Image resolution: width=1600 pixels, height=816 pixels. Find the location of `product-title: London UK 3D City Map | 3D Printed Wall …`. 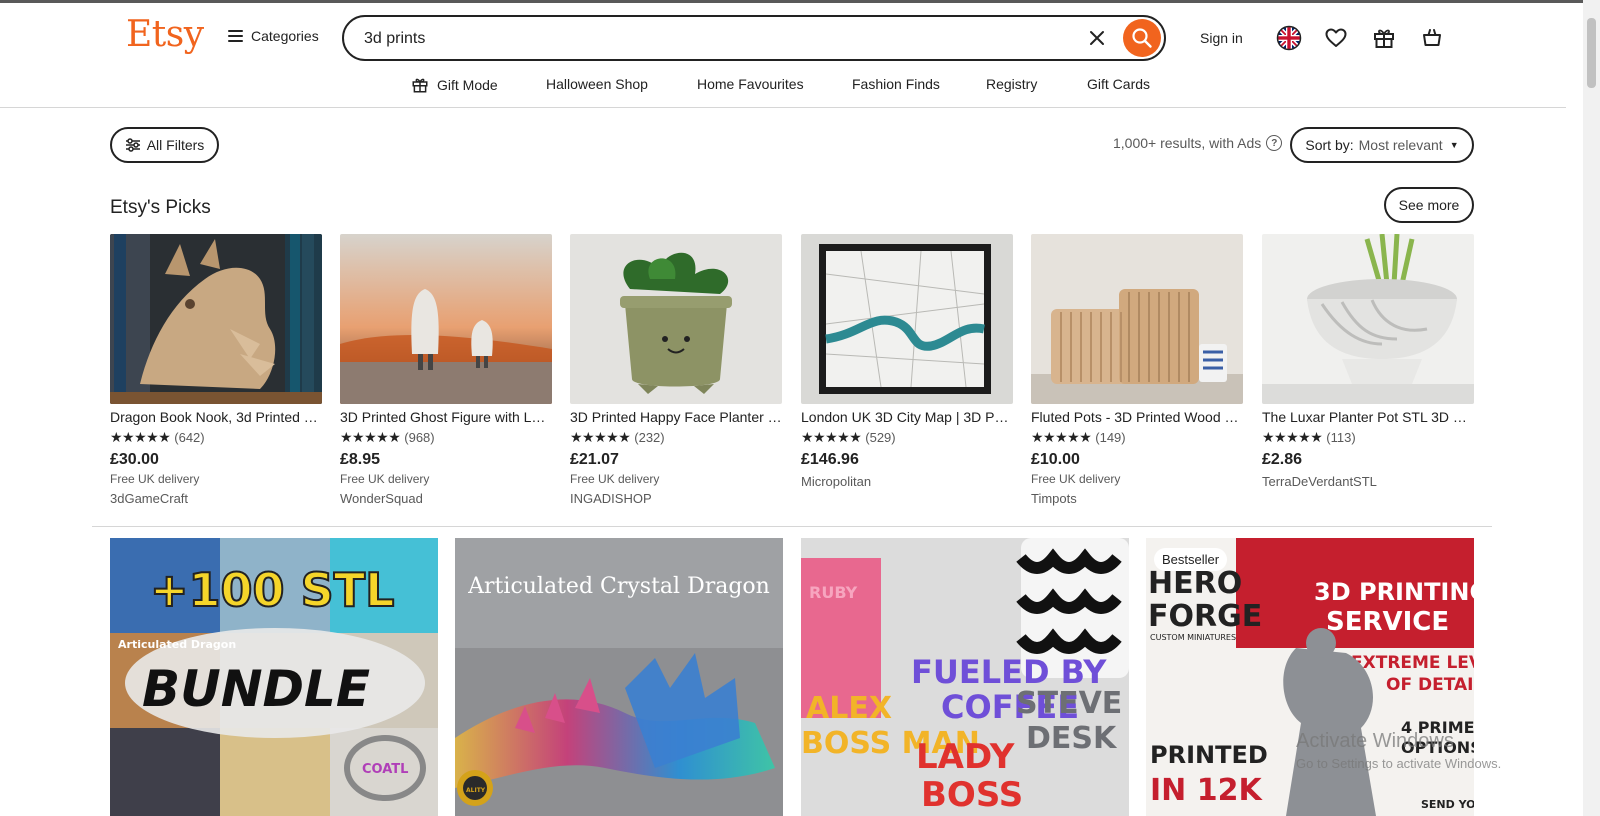

product-title: London UK 3D City Map | 3D Printed Wall … is located at coordinates (907, 417).